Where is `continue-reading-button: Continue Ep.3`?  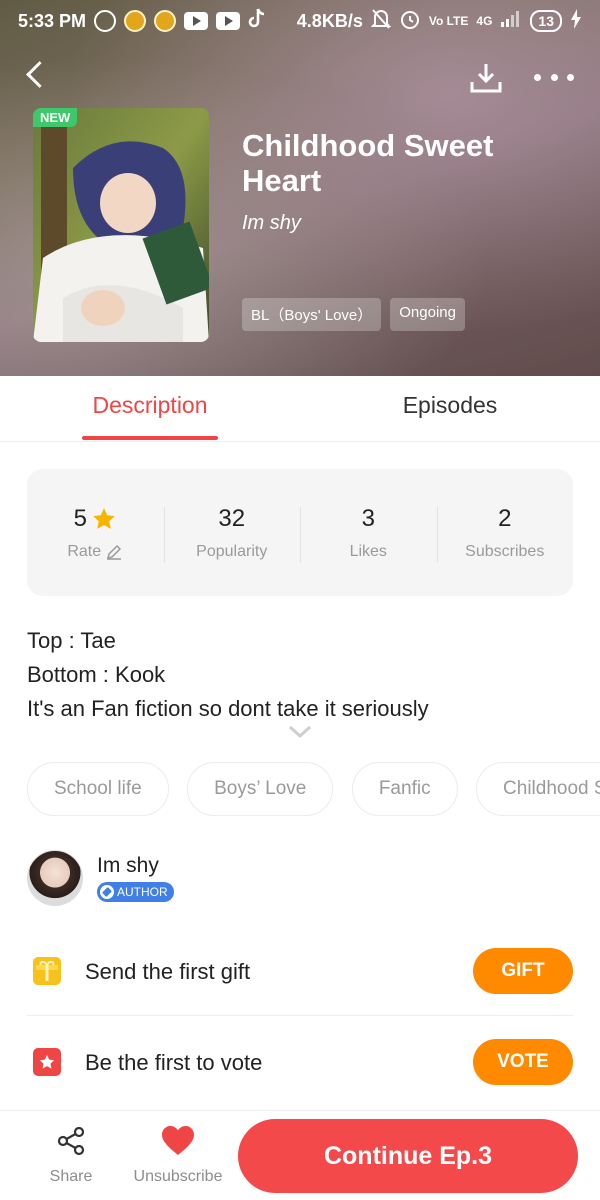 continue-reading-button: Continue Ep.3 is located at coordinates (408, 1156).